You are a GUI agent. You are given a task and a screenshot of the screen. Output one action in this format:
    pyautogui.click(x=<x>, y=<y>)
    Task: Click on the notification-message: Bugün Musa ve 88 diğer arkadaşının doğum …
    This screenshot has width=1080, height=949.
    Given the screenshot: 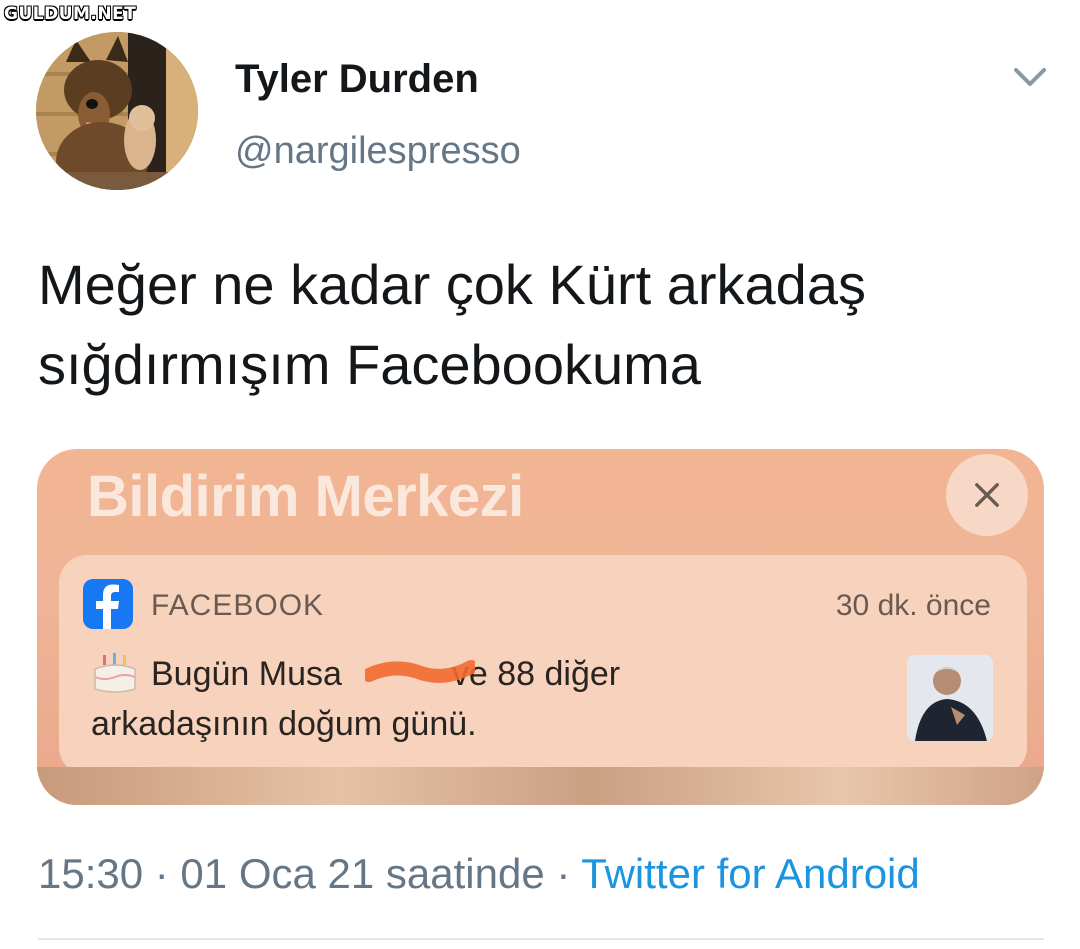 What is the action you would take?
    pyautogui.click(x=501, y=699)
    